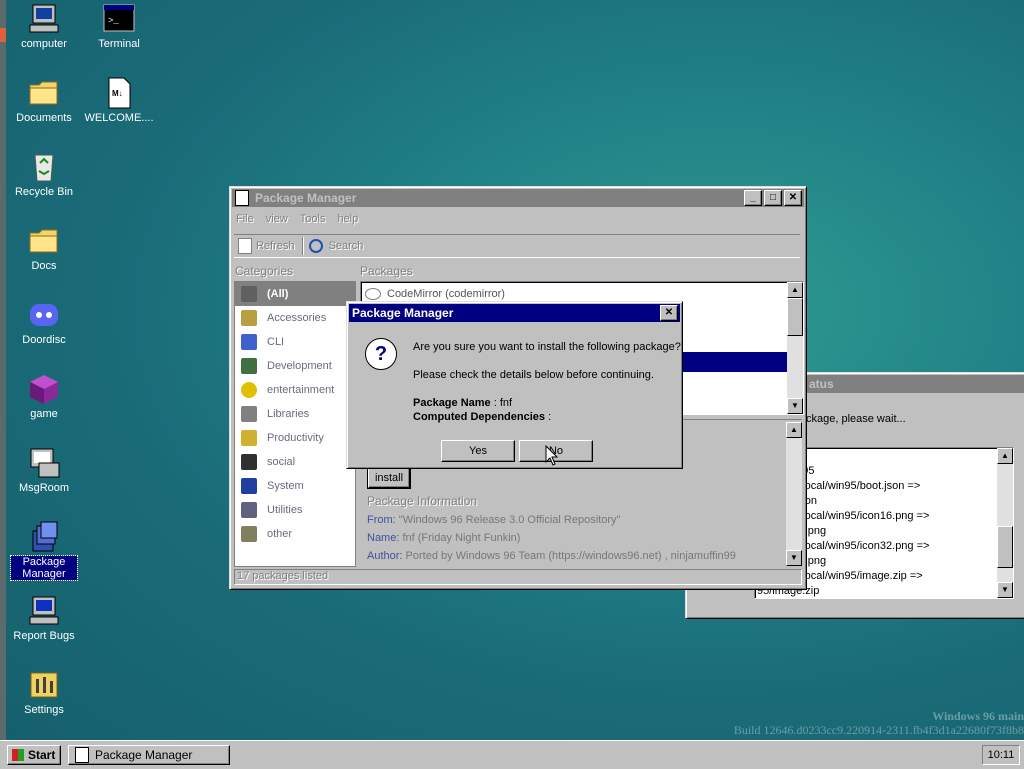 The width and height of the screenshot is (1024, 769). Describe the element at coordinates (44, 266) in the screenshot. I see `desktop-icon-label: Docs` at that location.